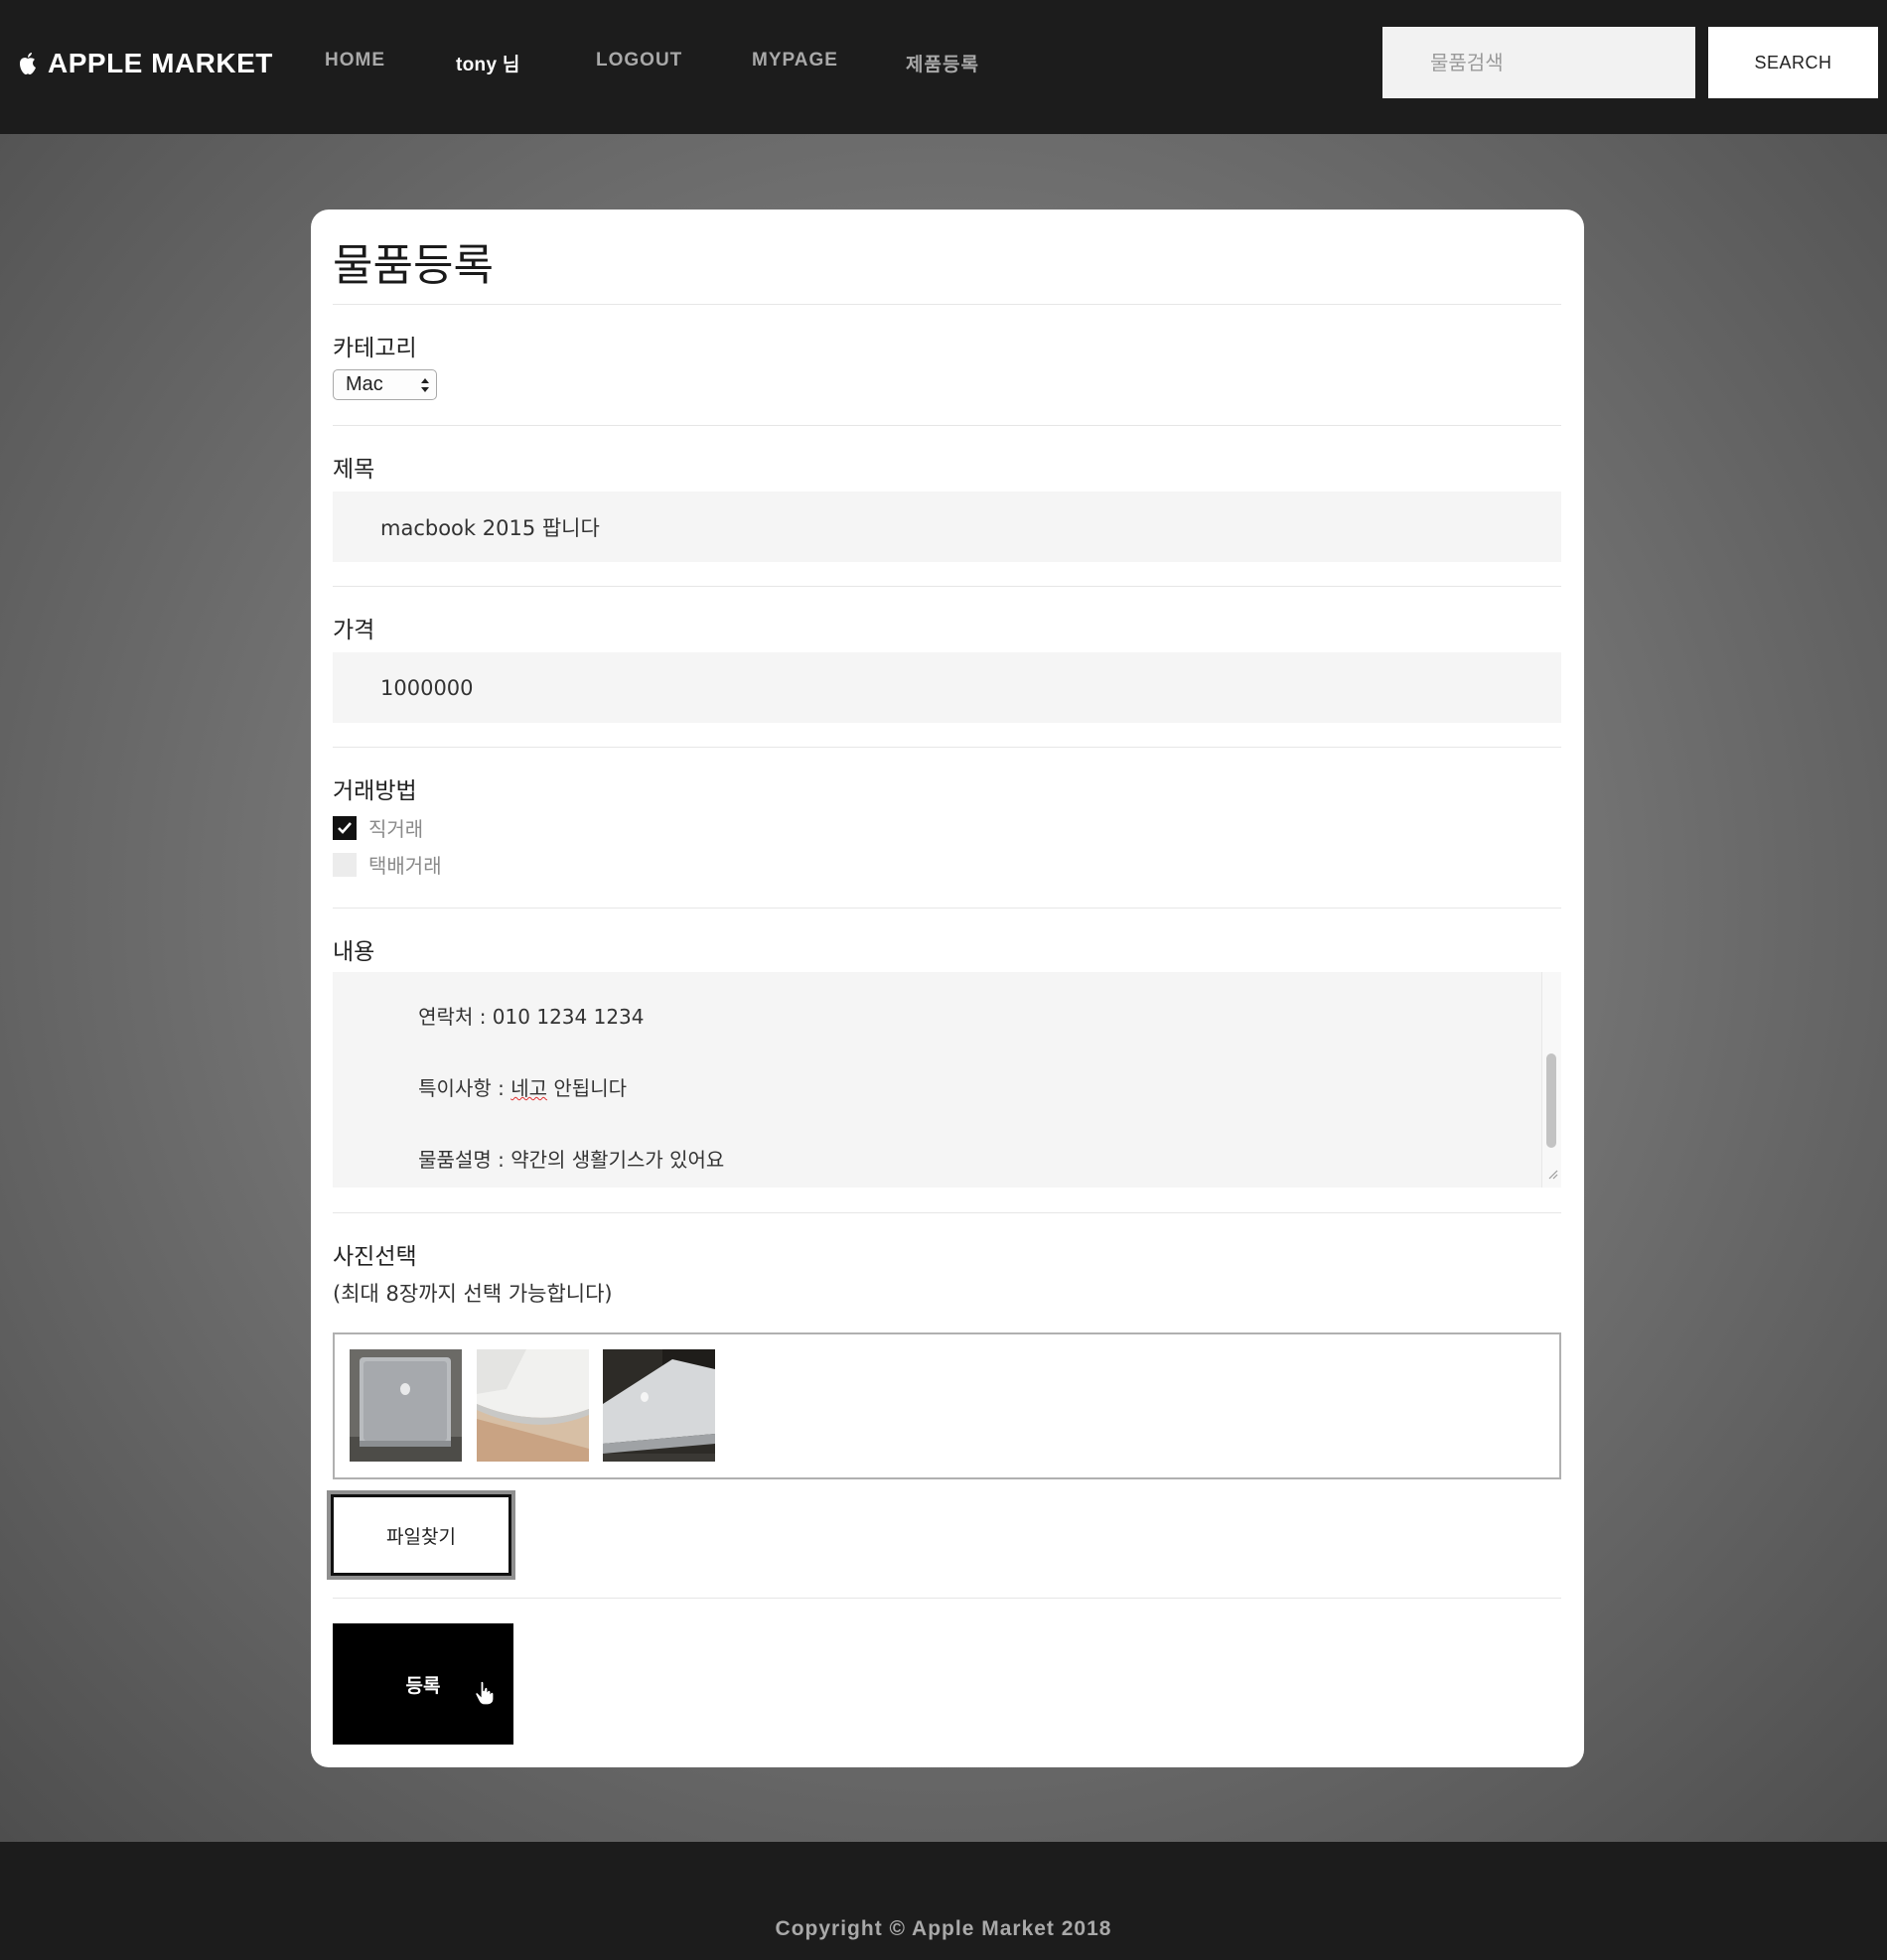  Describe the element at coordinates (405, 866) in the screenshot. I see `trade-option-label: 택배거래` at that location.